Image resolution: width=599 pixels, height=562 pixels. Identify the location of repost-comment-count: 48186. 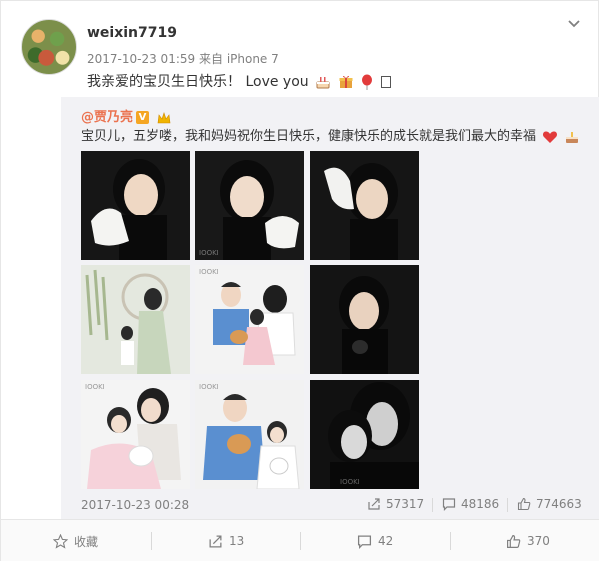
(480, 504).